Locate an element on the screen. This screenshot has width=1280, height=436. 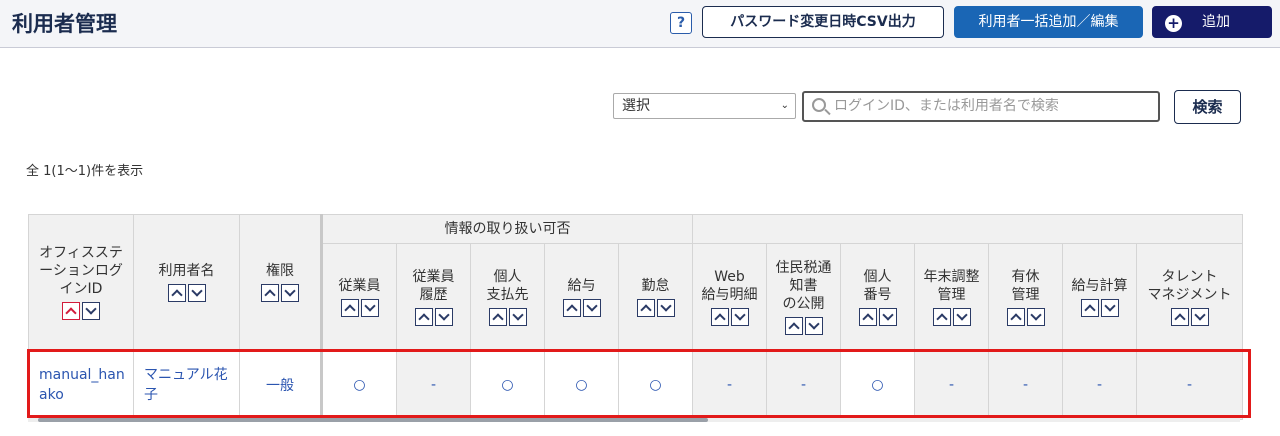
horizontal-scrollbar is located at coordinates (634, 420).